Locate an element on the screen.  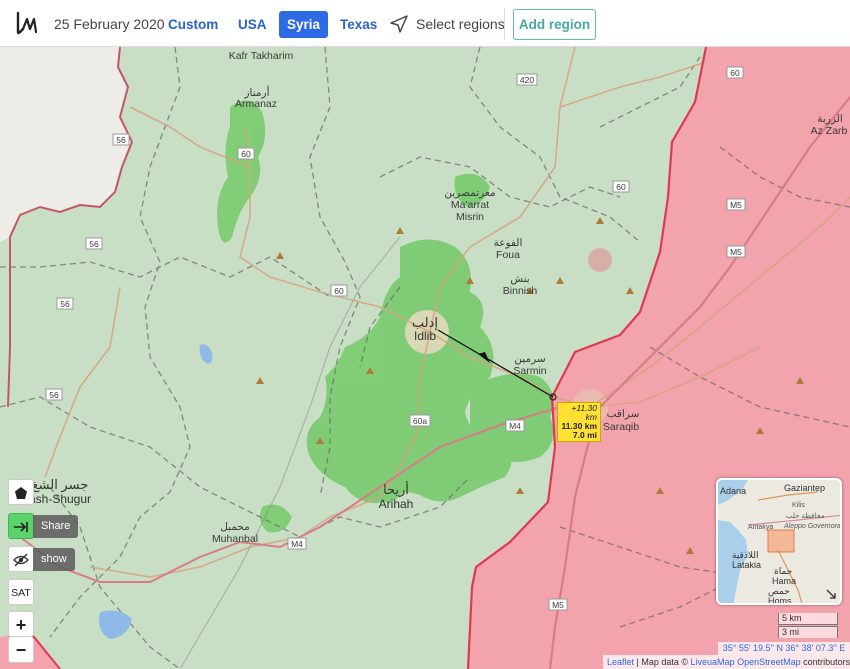
tab-texas: Texas is located at coordinates (358, 24).